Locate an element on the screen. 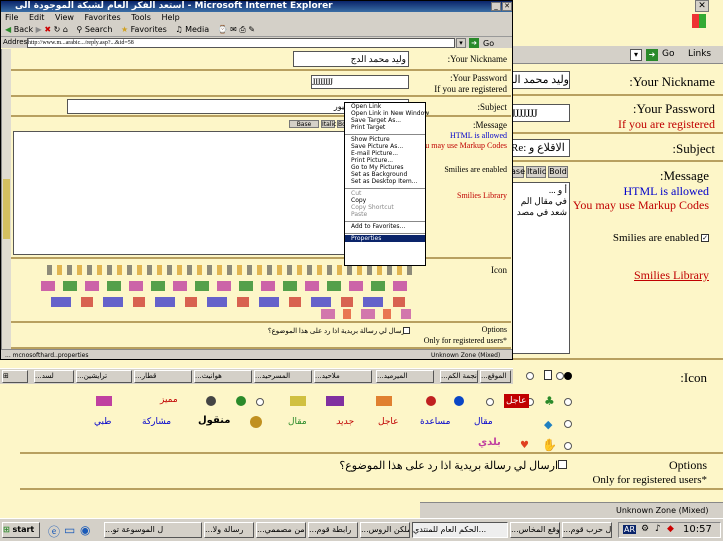 Image resolution: width=723 pixels, height=541 pixels. menu-file: File is located at coordinates (11, 17).